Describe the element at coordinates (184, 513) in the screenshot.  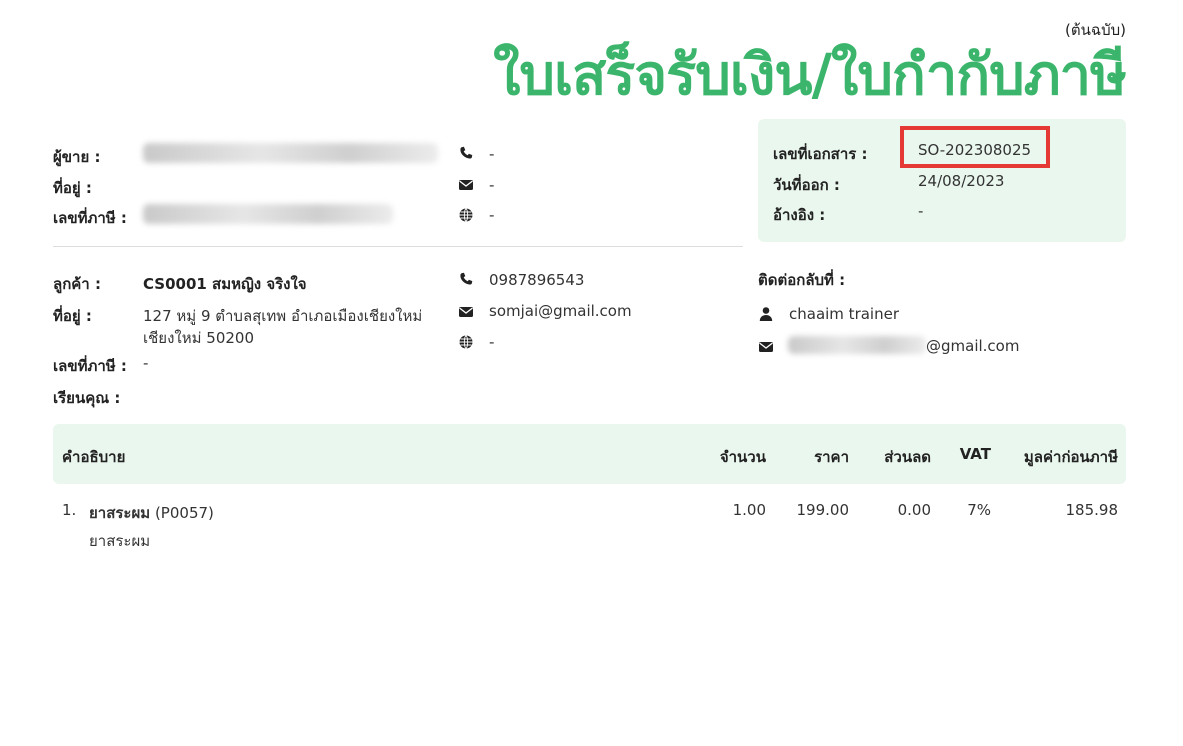
I see `row-product-code: (P0057)` at that location.